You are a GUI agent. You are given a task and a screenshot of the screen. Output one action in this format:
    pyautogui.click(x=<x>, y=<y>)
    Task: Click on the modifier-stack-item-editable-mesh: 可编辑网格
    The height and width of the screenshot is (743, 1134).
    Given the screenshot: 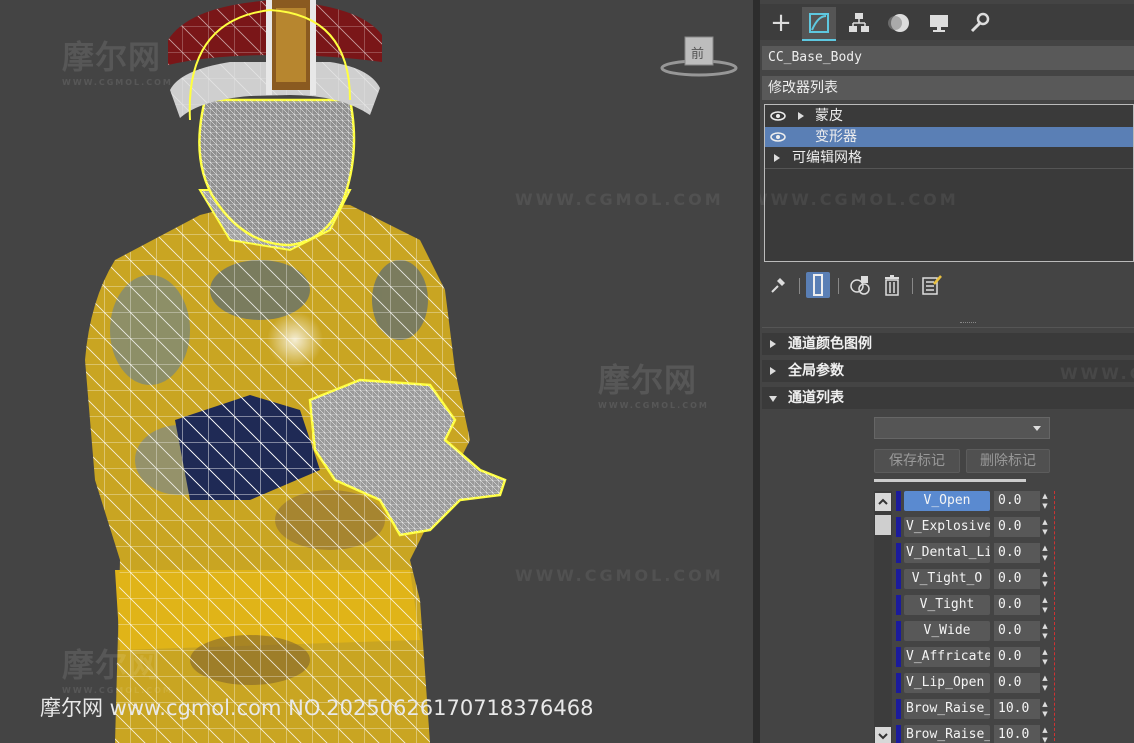 What is the action you would take?
    pyautogui.click(x=949, y=158)
    